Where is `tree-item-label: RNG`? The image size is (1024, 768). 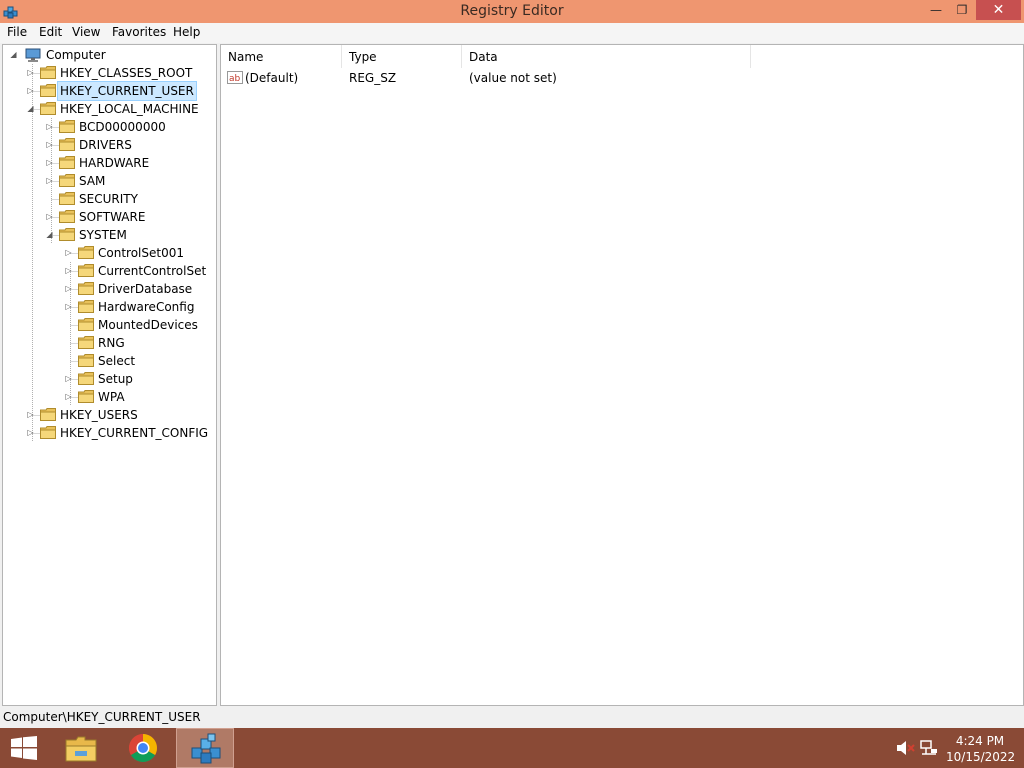 tree-item-label: RNG is located at coordinates (111, 343).